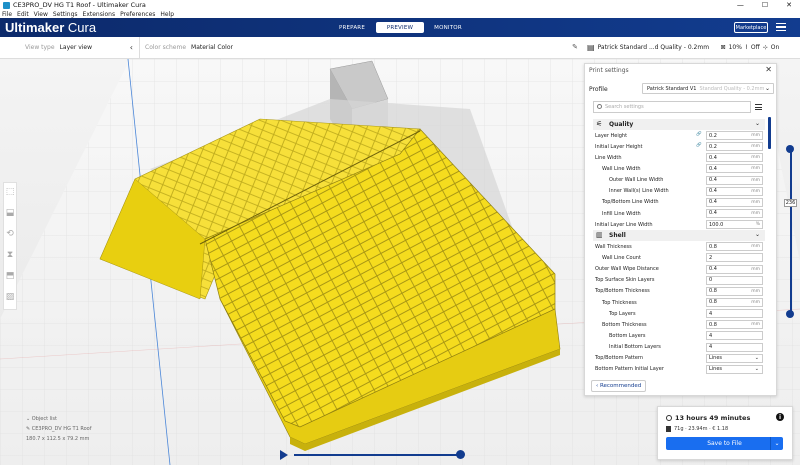 The image size is (800, 465). I want to click on maximize-button: ☐, so click(765, 5).